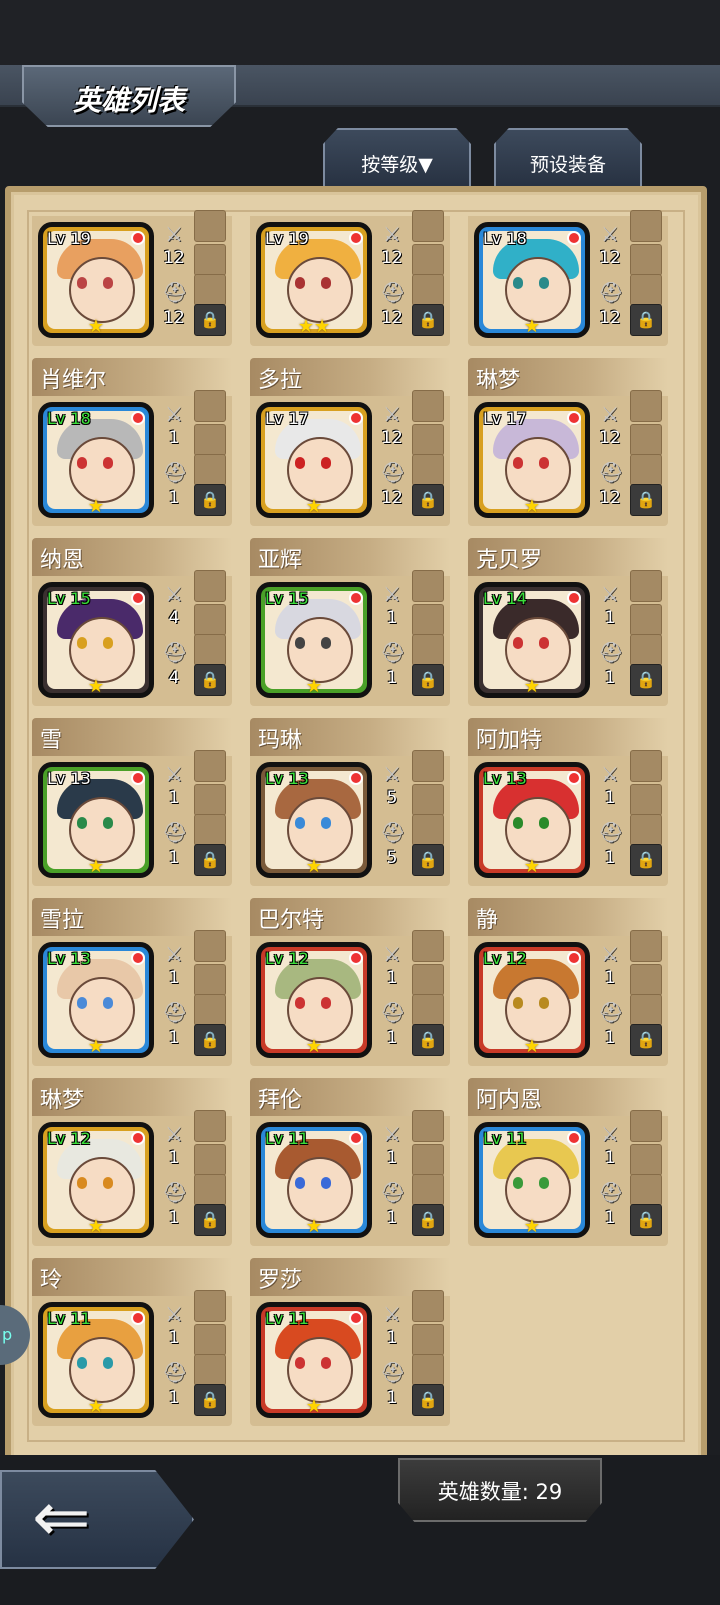 The width and height of the screenshot is (720, 1605). I want to click on hero-card: 琳梦 Lv 12 ★ ⚔ 1 ⛑ 1 🔒, so click(132, 1163).